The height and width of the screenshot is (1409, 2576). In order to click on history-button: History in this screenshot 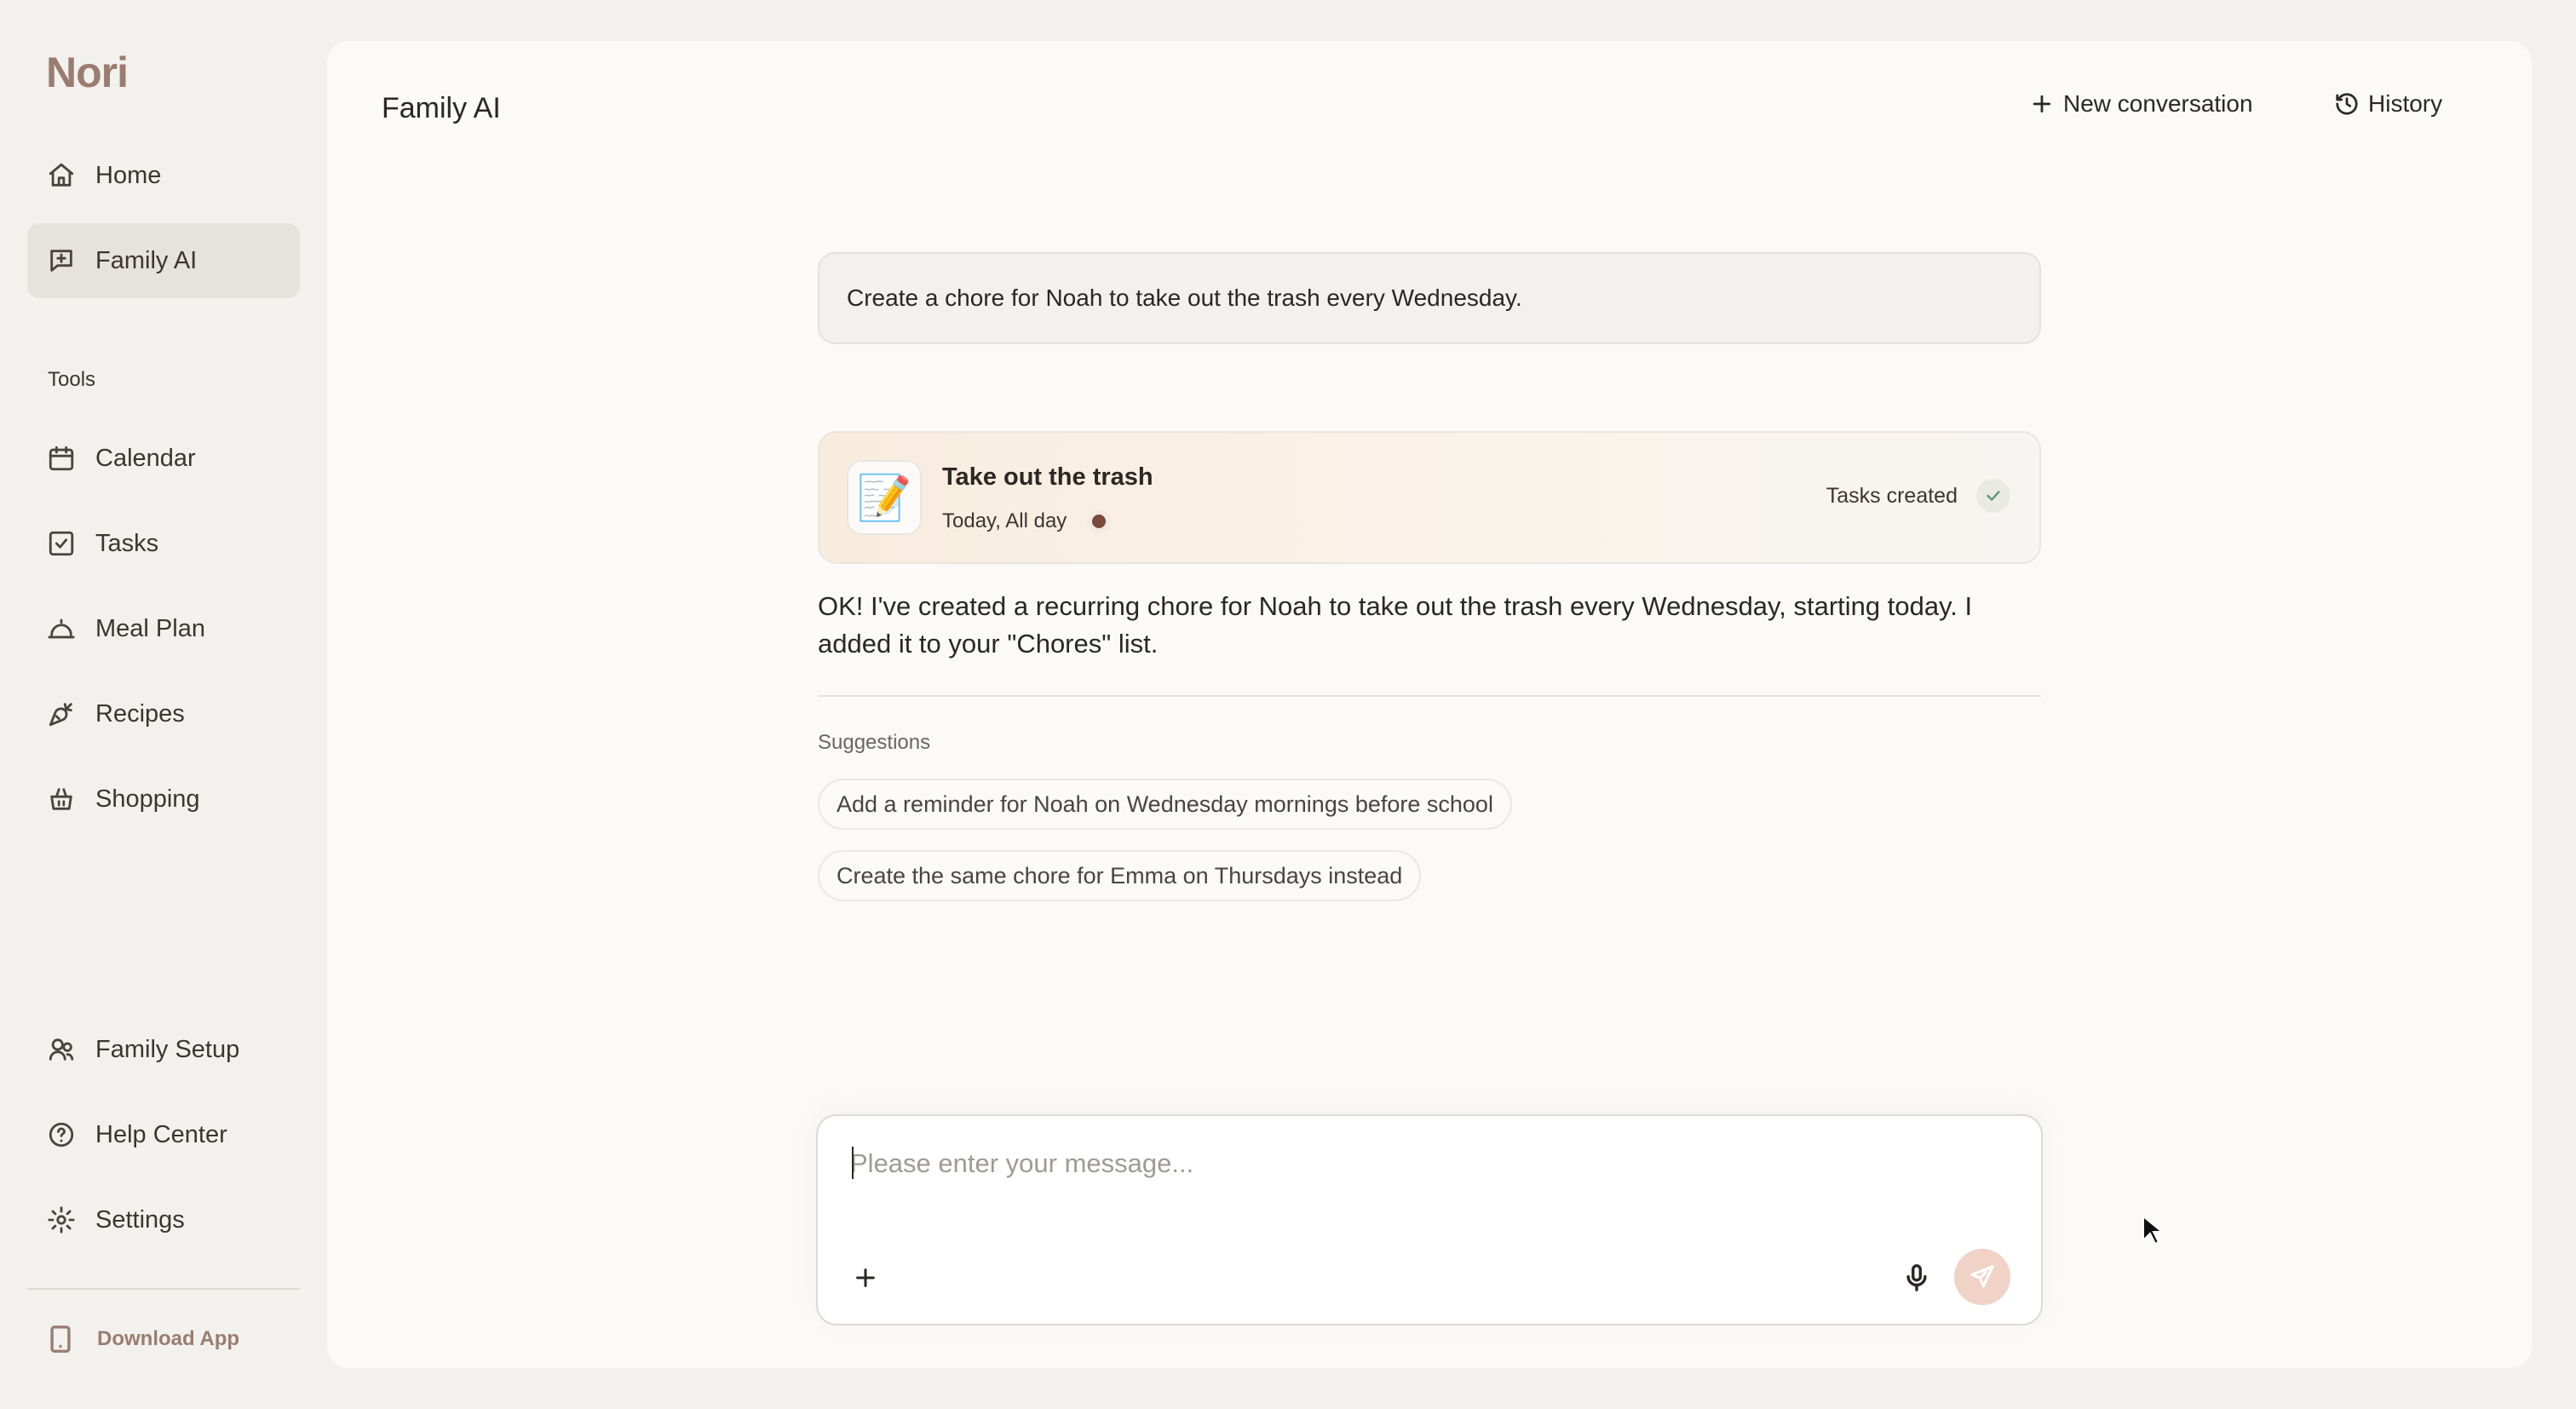, I will do `click(2388, 104)`.